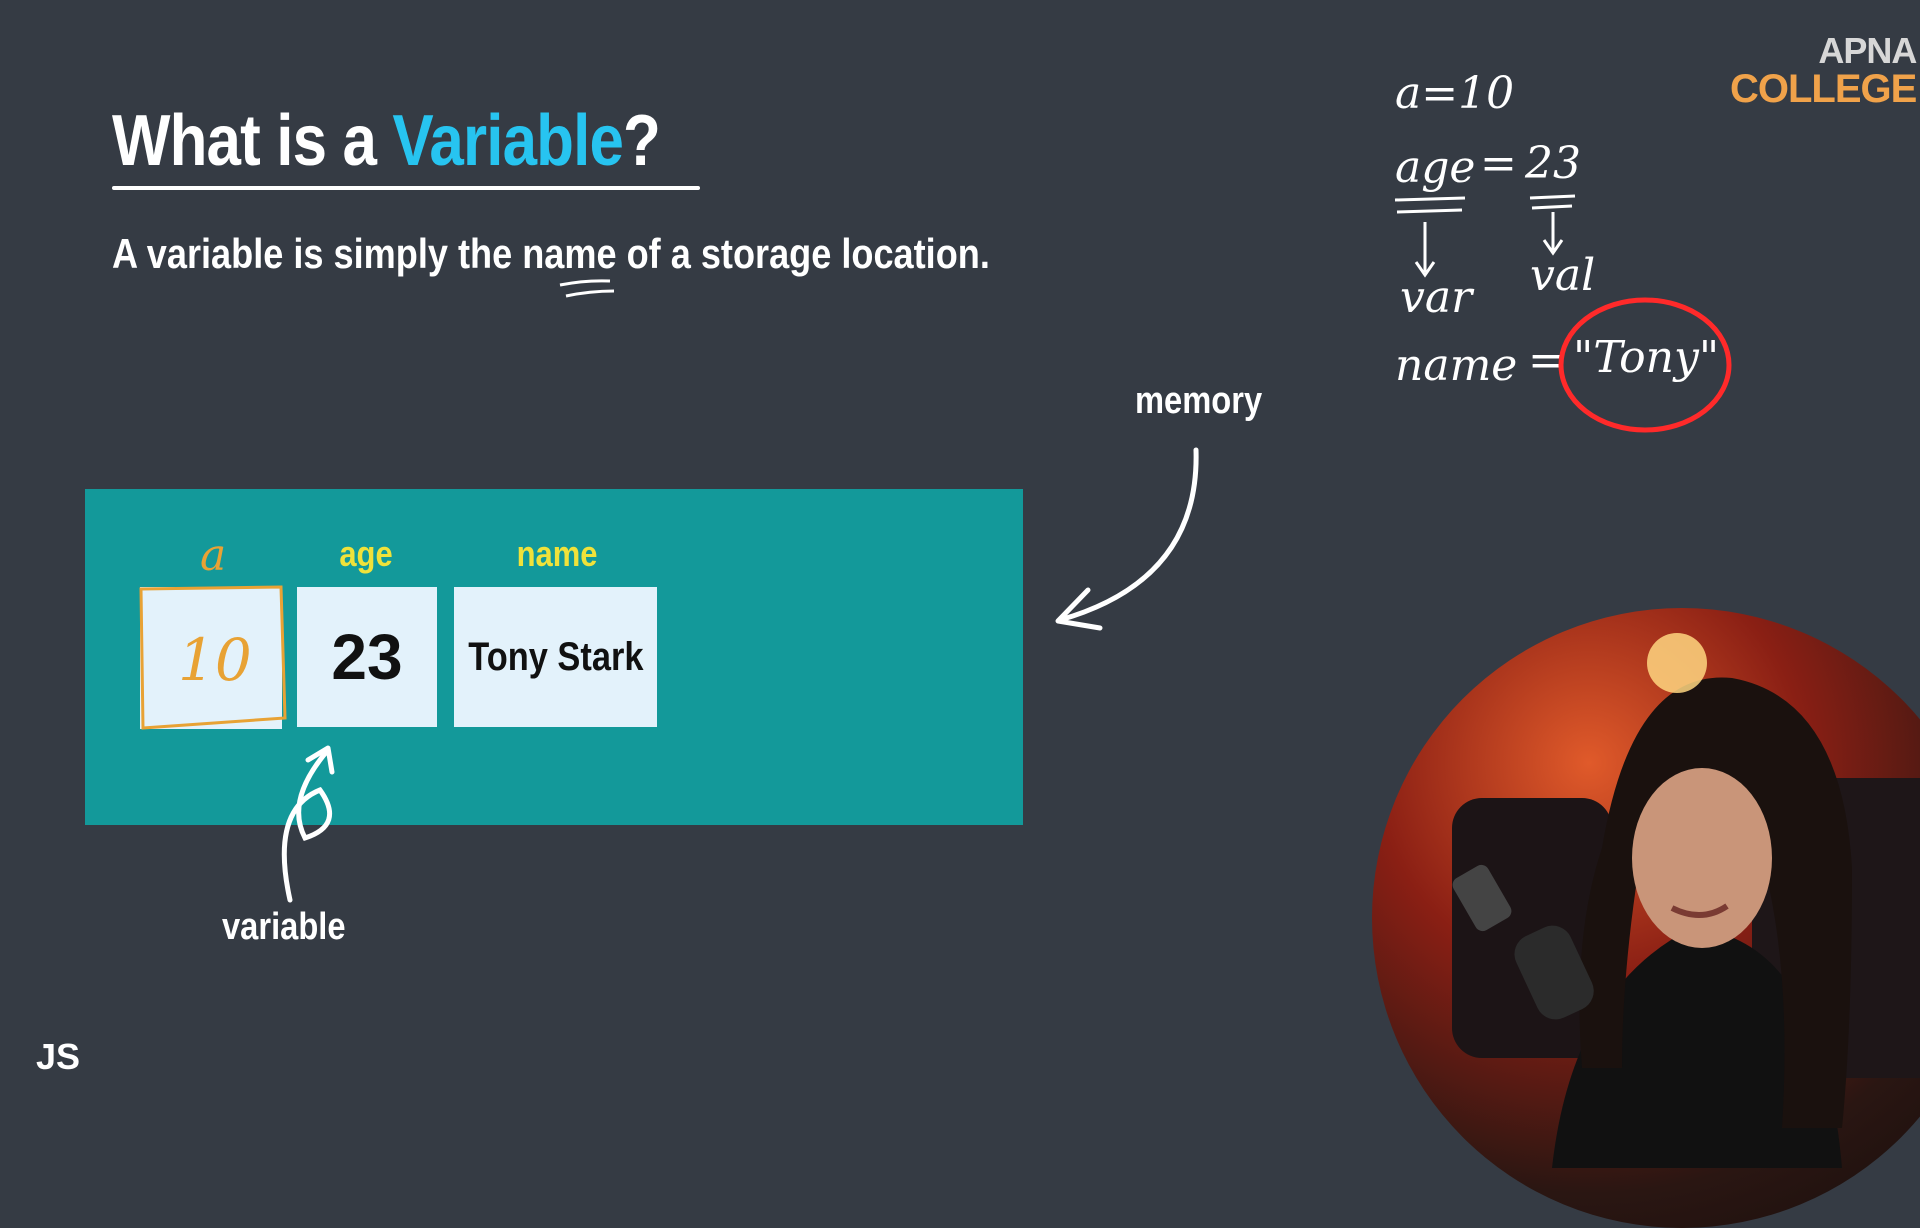  I want to click on note-age-eq: =, so click(1498, 163).